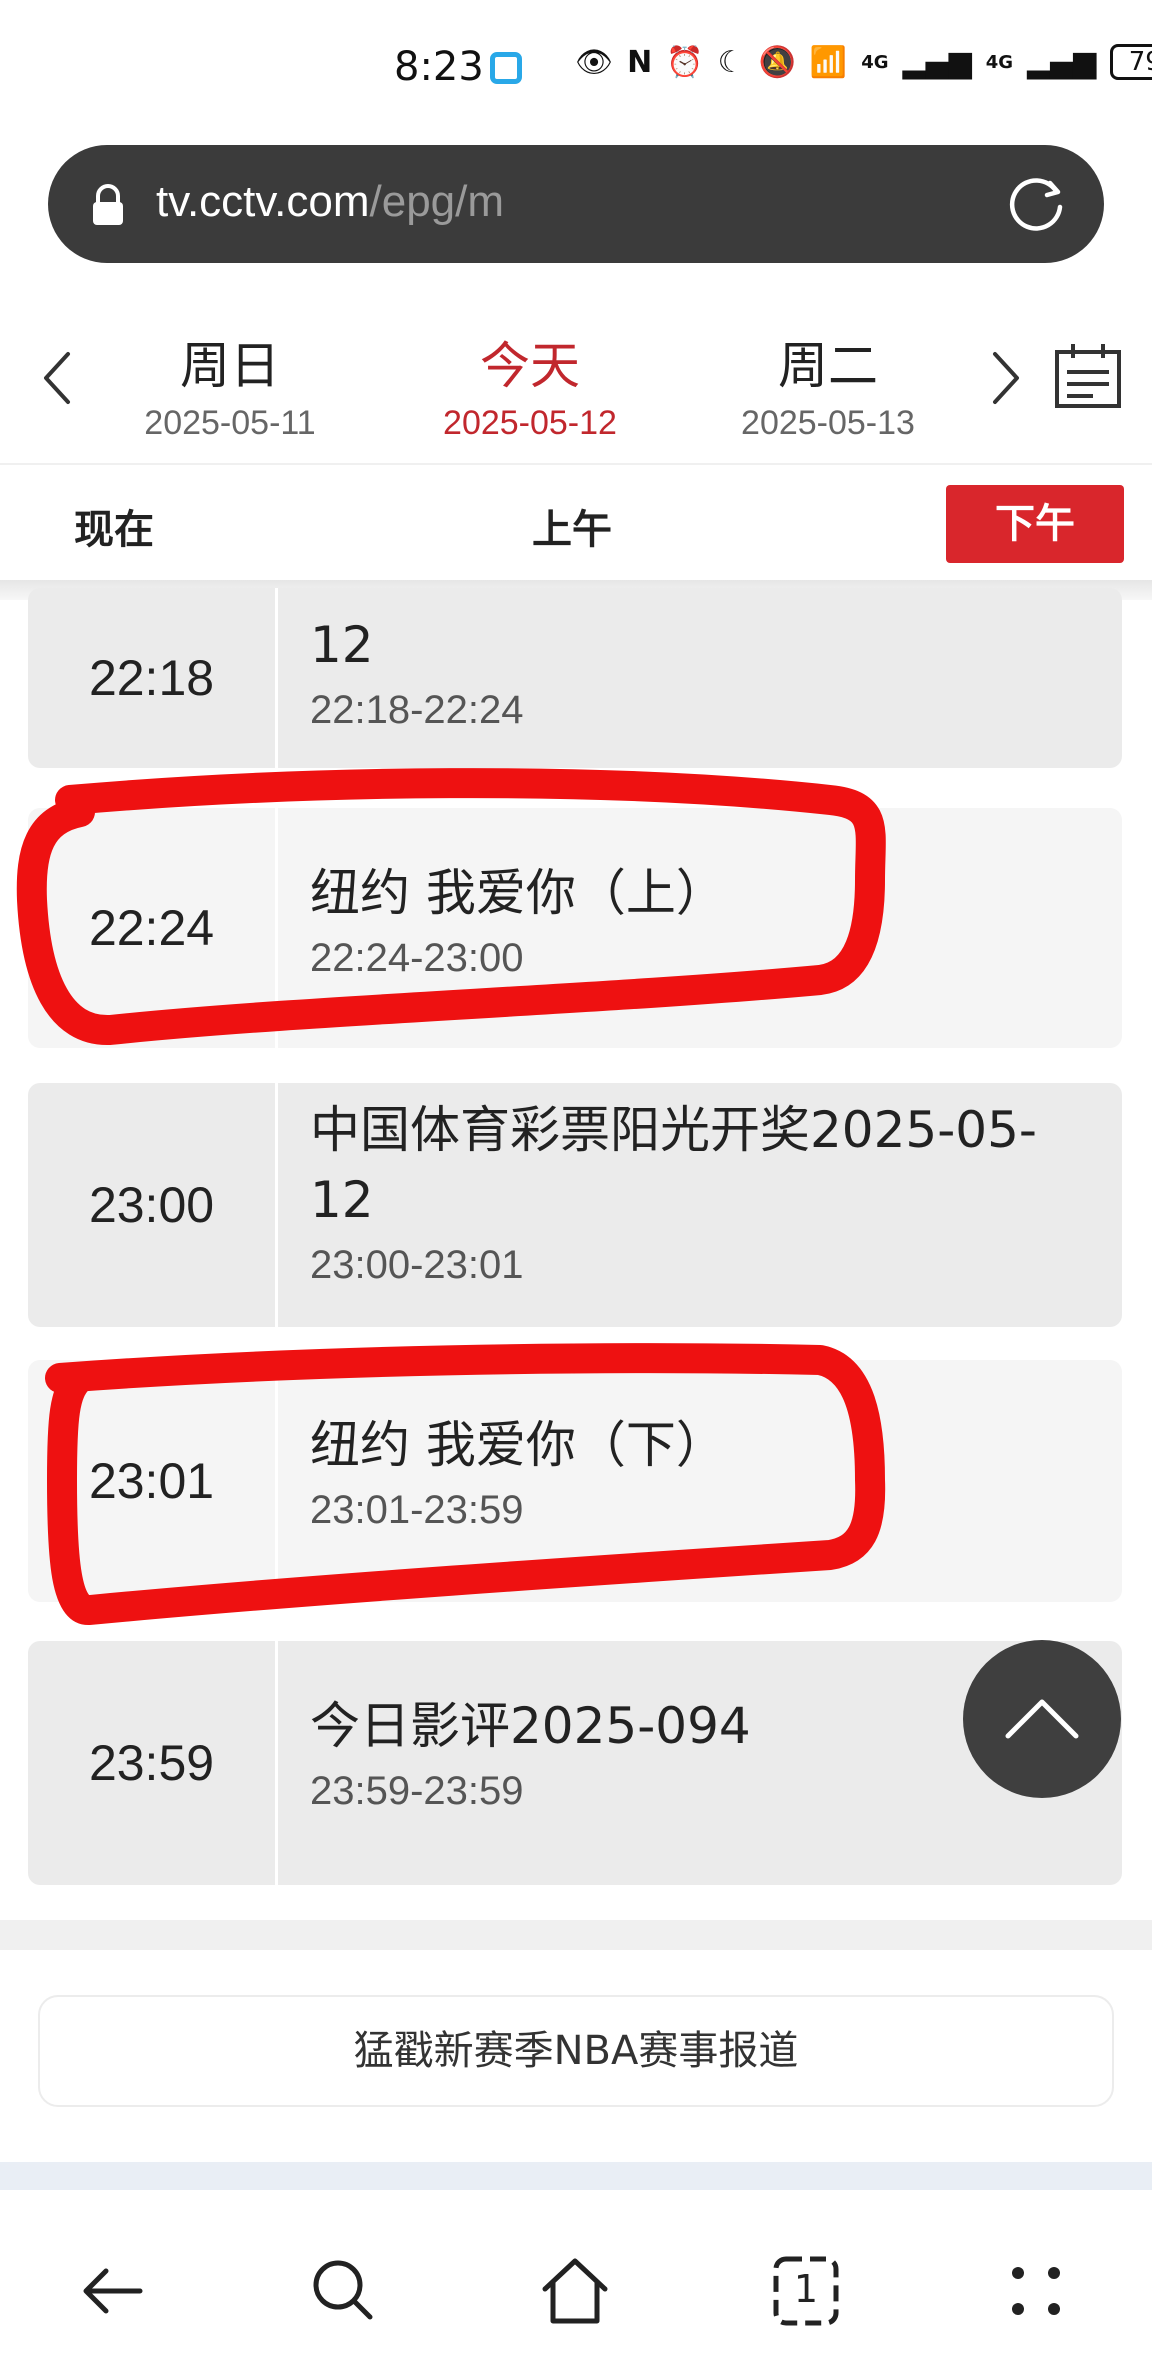 This screenshot has width=1152, height=2376. Describe the element at coordinates (108, 204) in the screenshot. I see `lock-icon` at that location.